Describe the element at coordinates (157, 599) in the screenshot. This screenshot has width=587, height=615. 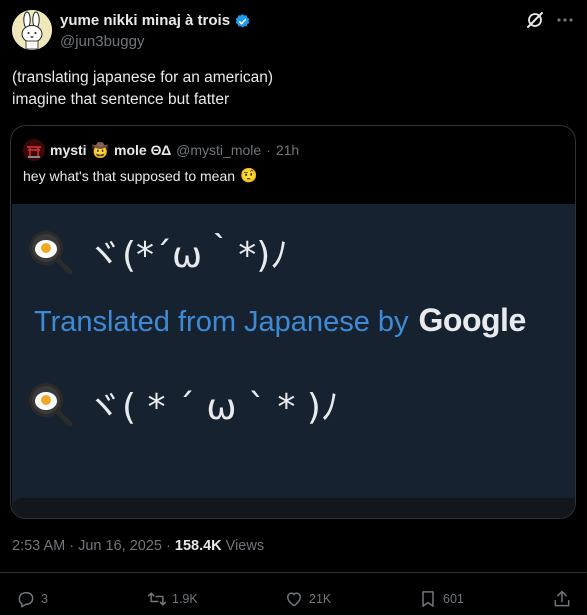
I see `repost-icon` at that location.